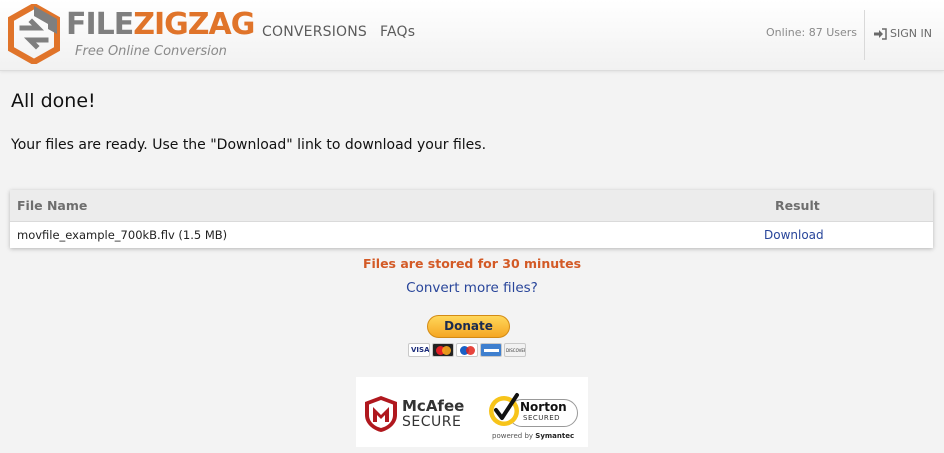 The height and width of the screenshot is (453, 944). I want to click on maestro-icon, so click(467, 350).